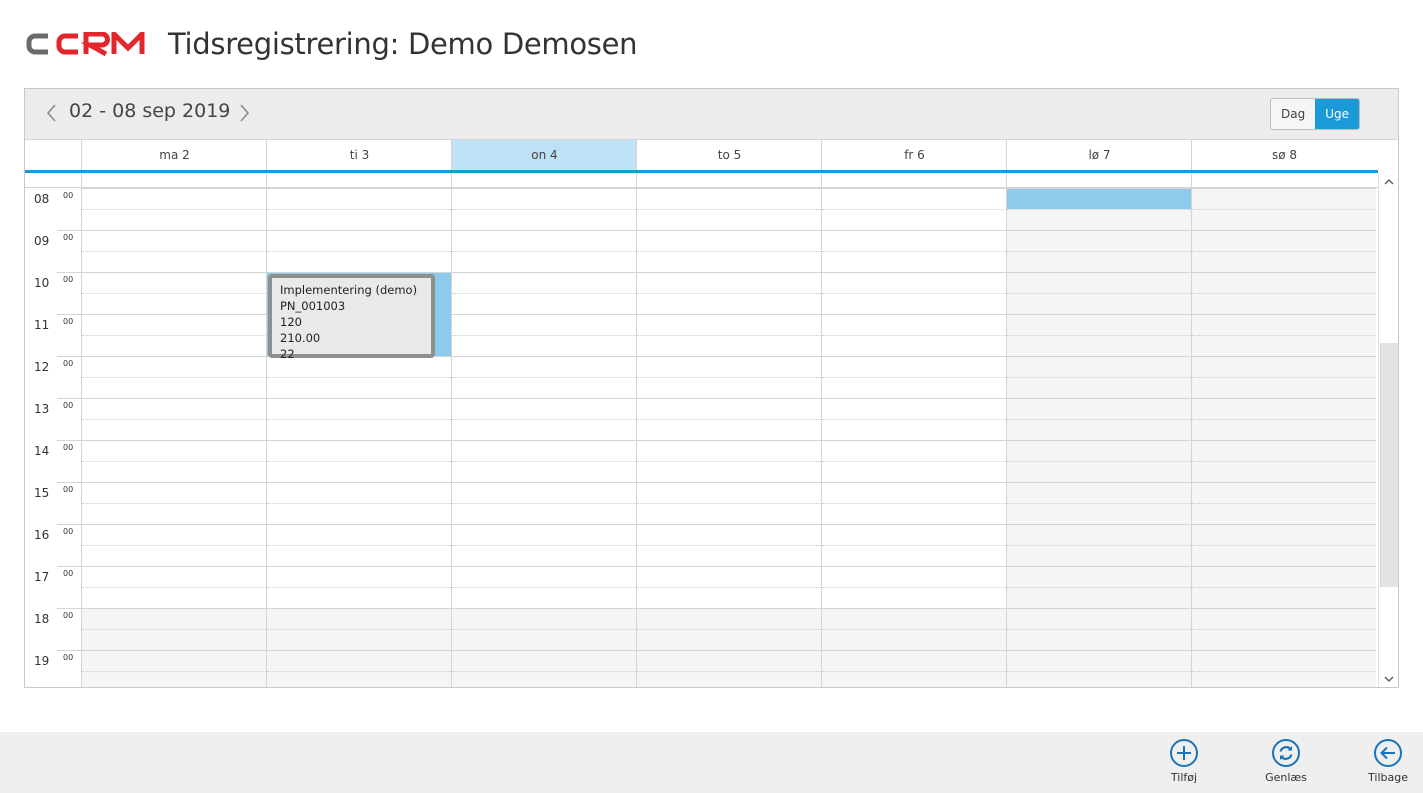 The image size is (1423, 793). I want to click on add-button: Tilføj, so click(1184, 761).